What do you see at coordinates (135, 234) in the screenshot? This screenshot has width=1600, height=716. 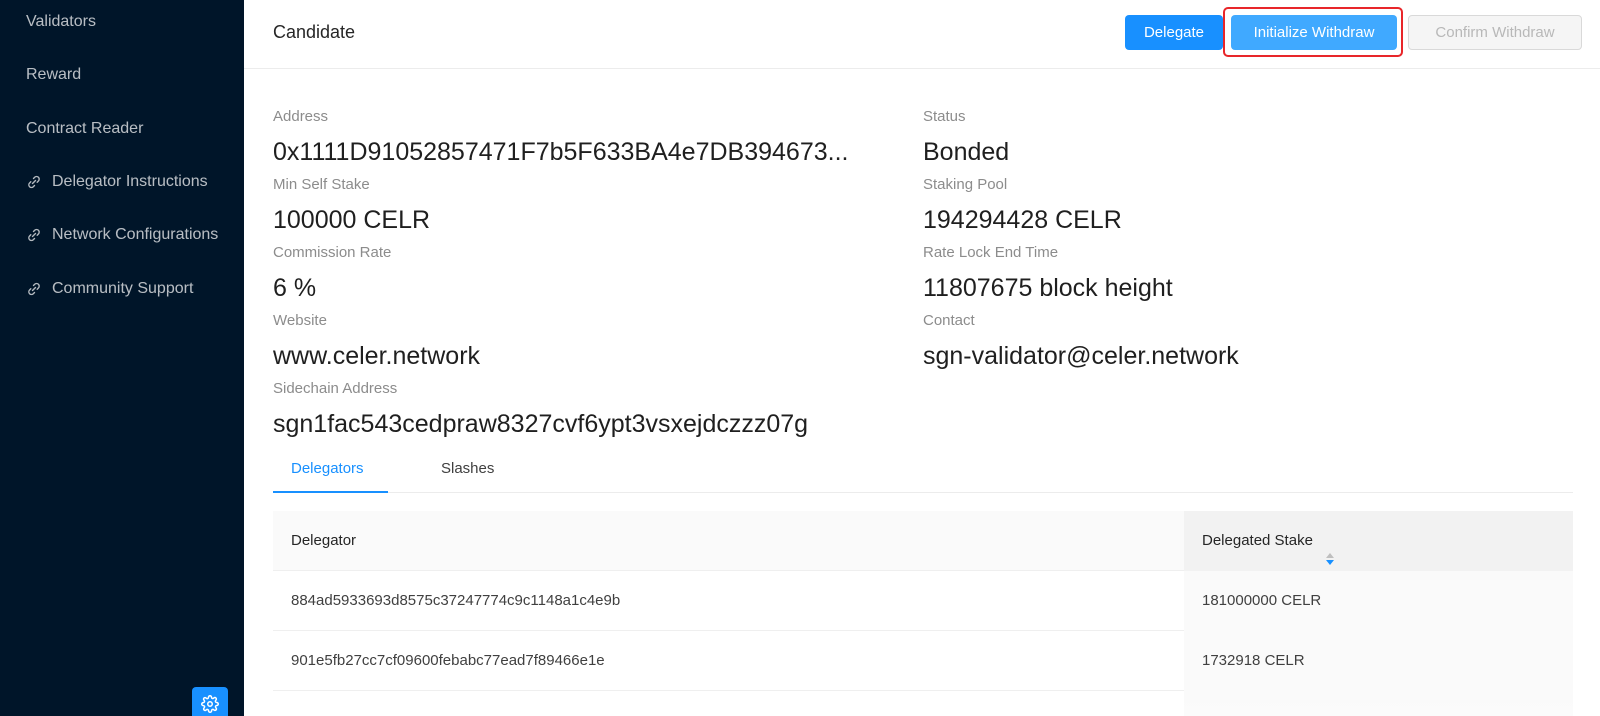 I see `sidebar-item-label: Network Configurations` at bounding box center [135, 234].